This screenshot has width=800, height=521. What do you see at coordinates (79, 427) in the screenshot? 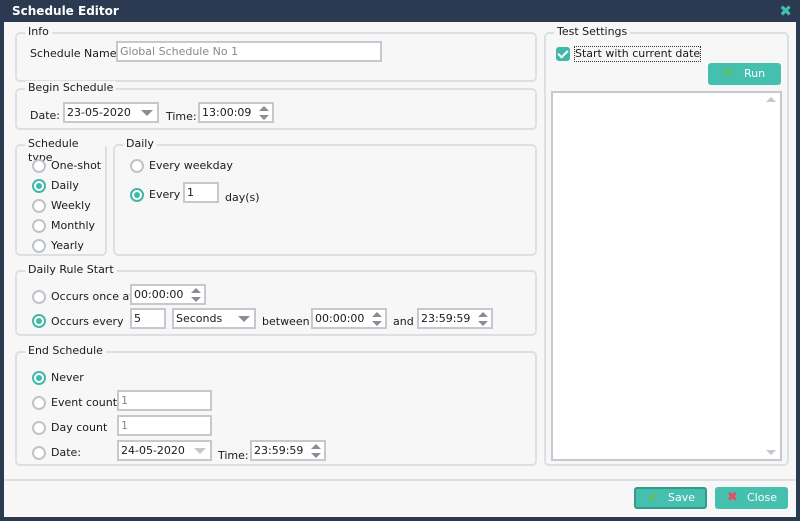
I see `day-count-label: Day count` at bounding box center [79, 427].